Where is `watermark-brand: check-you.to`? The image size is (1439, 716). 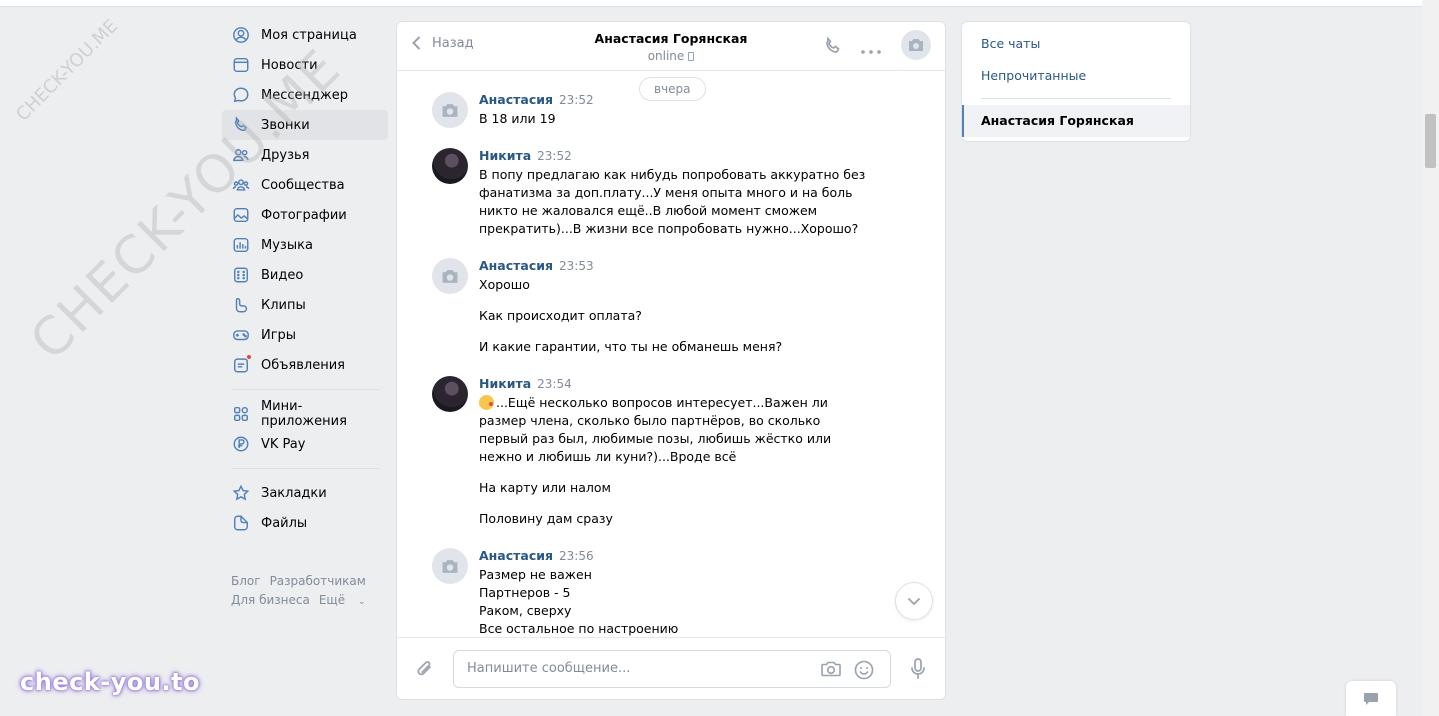
watermark-brand: check-you.to is located at coordinates (110, 682).